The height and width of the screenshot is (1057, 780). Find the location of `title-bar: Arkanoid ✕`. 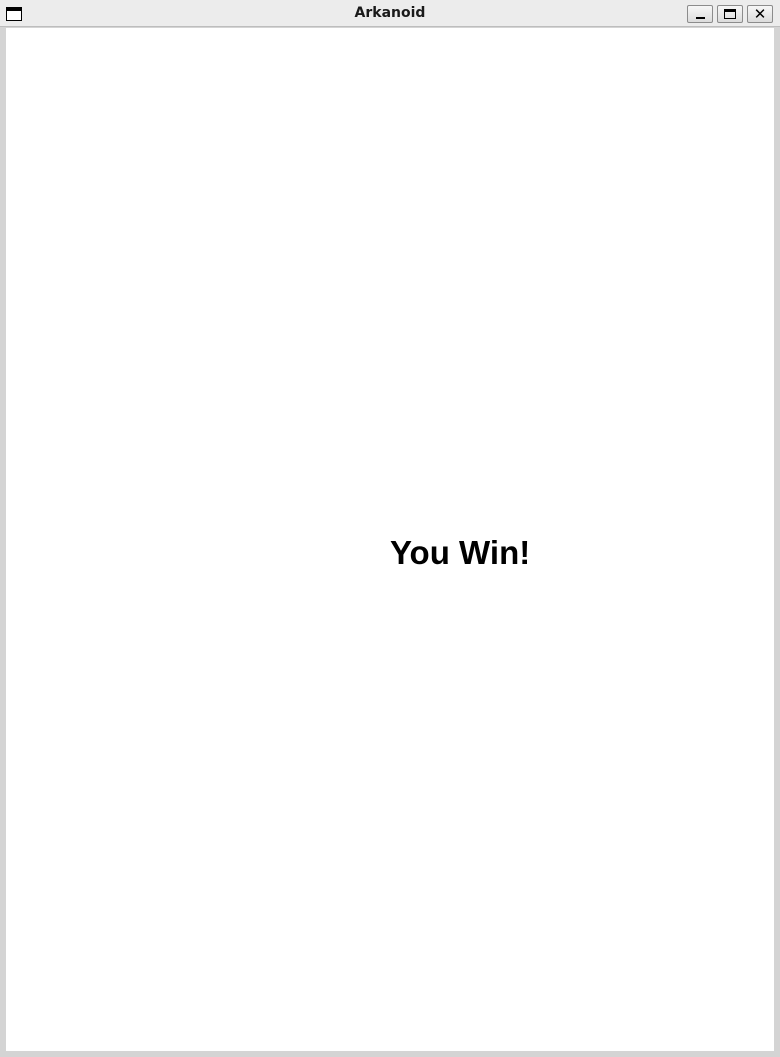

title-bar: Arkanoid ✕ is located at coordinates (390, 13).